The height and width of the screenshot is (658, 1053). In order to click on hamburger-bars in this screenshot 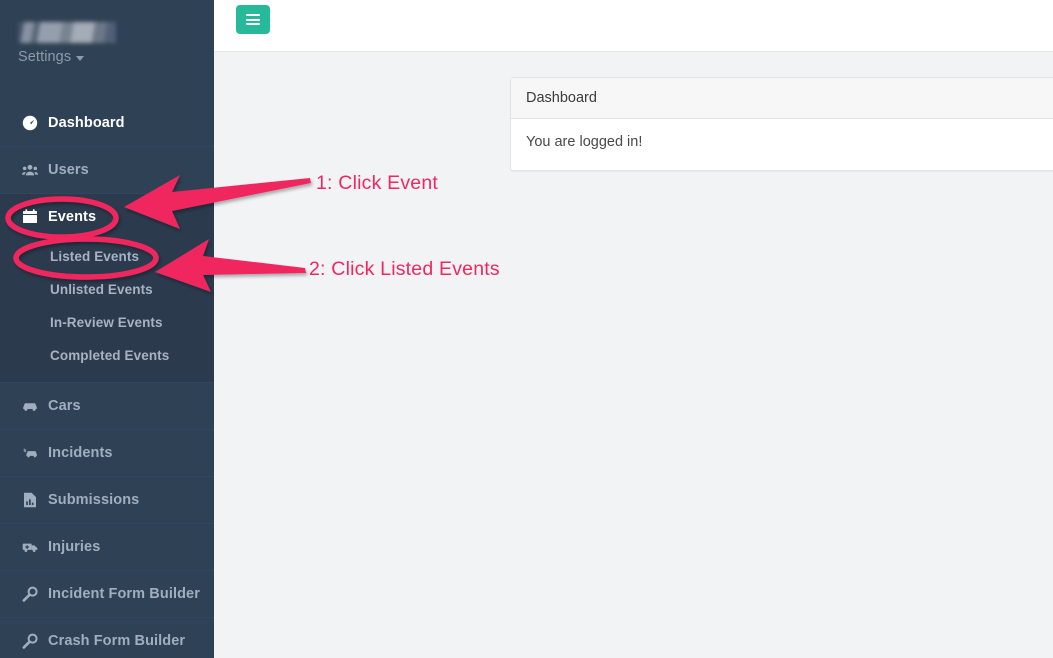, I will do `click(253, 20)`.